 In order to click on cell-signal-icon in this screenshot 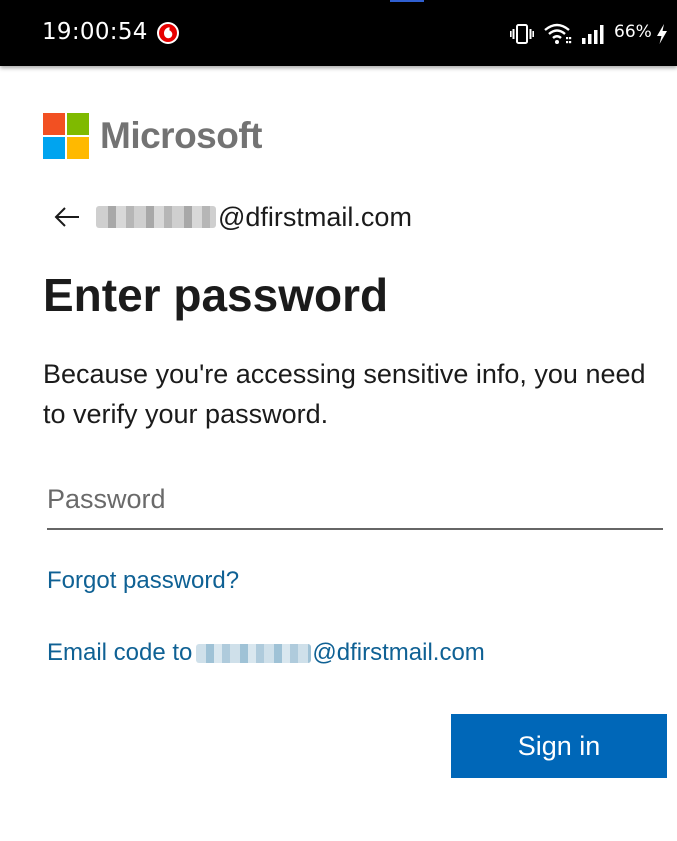, I will do `click(593, 34)`.